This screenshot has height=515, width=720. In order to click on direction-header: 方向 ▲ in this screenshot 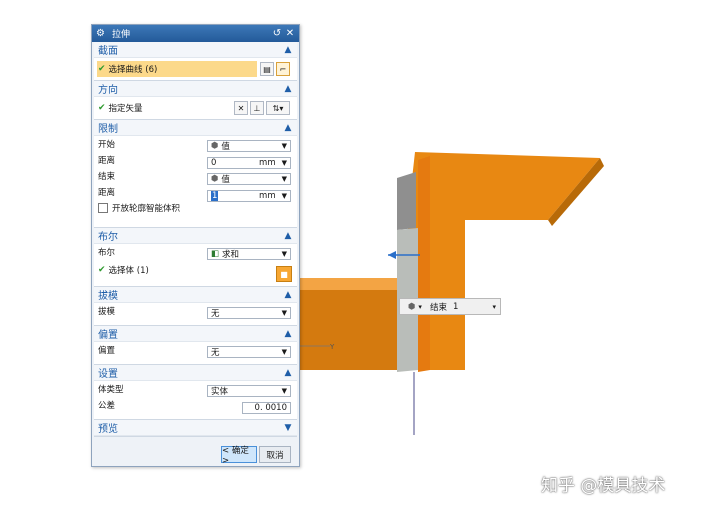, I will do `click(195, 89)`.